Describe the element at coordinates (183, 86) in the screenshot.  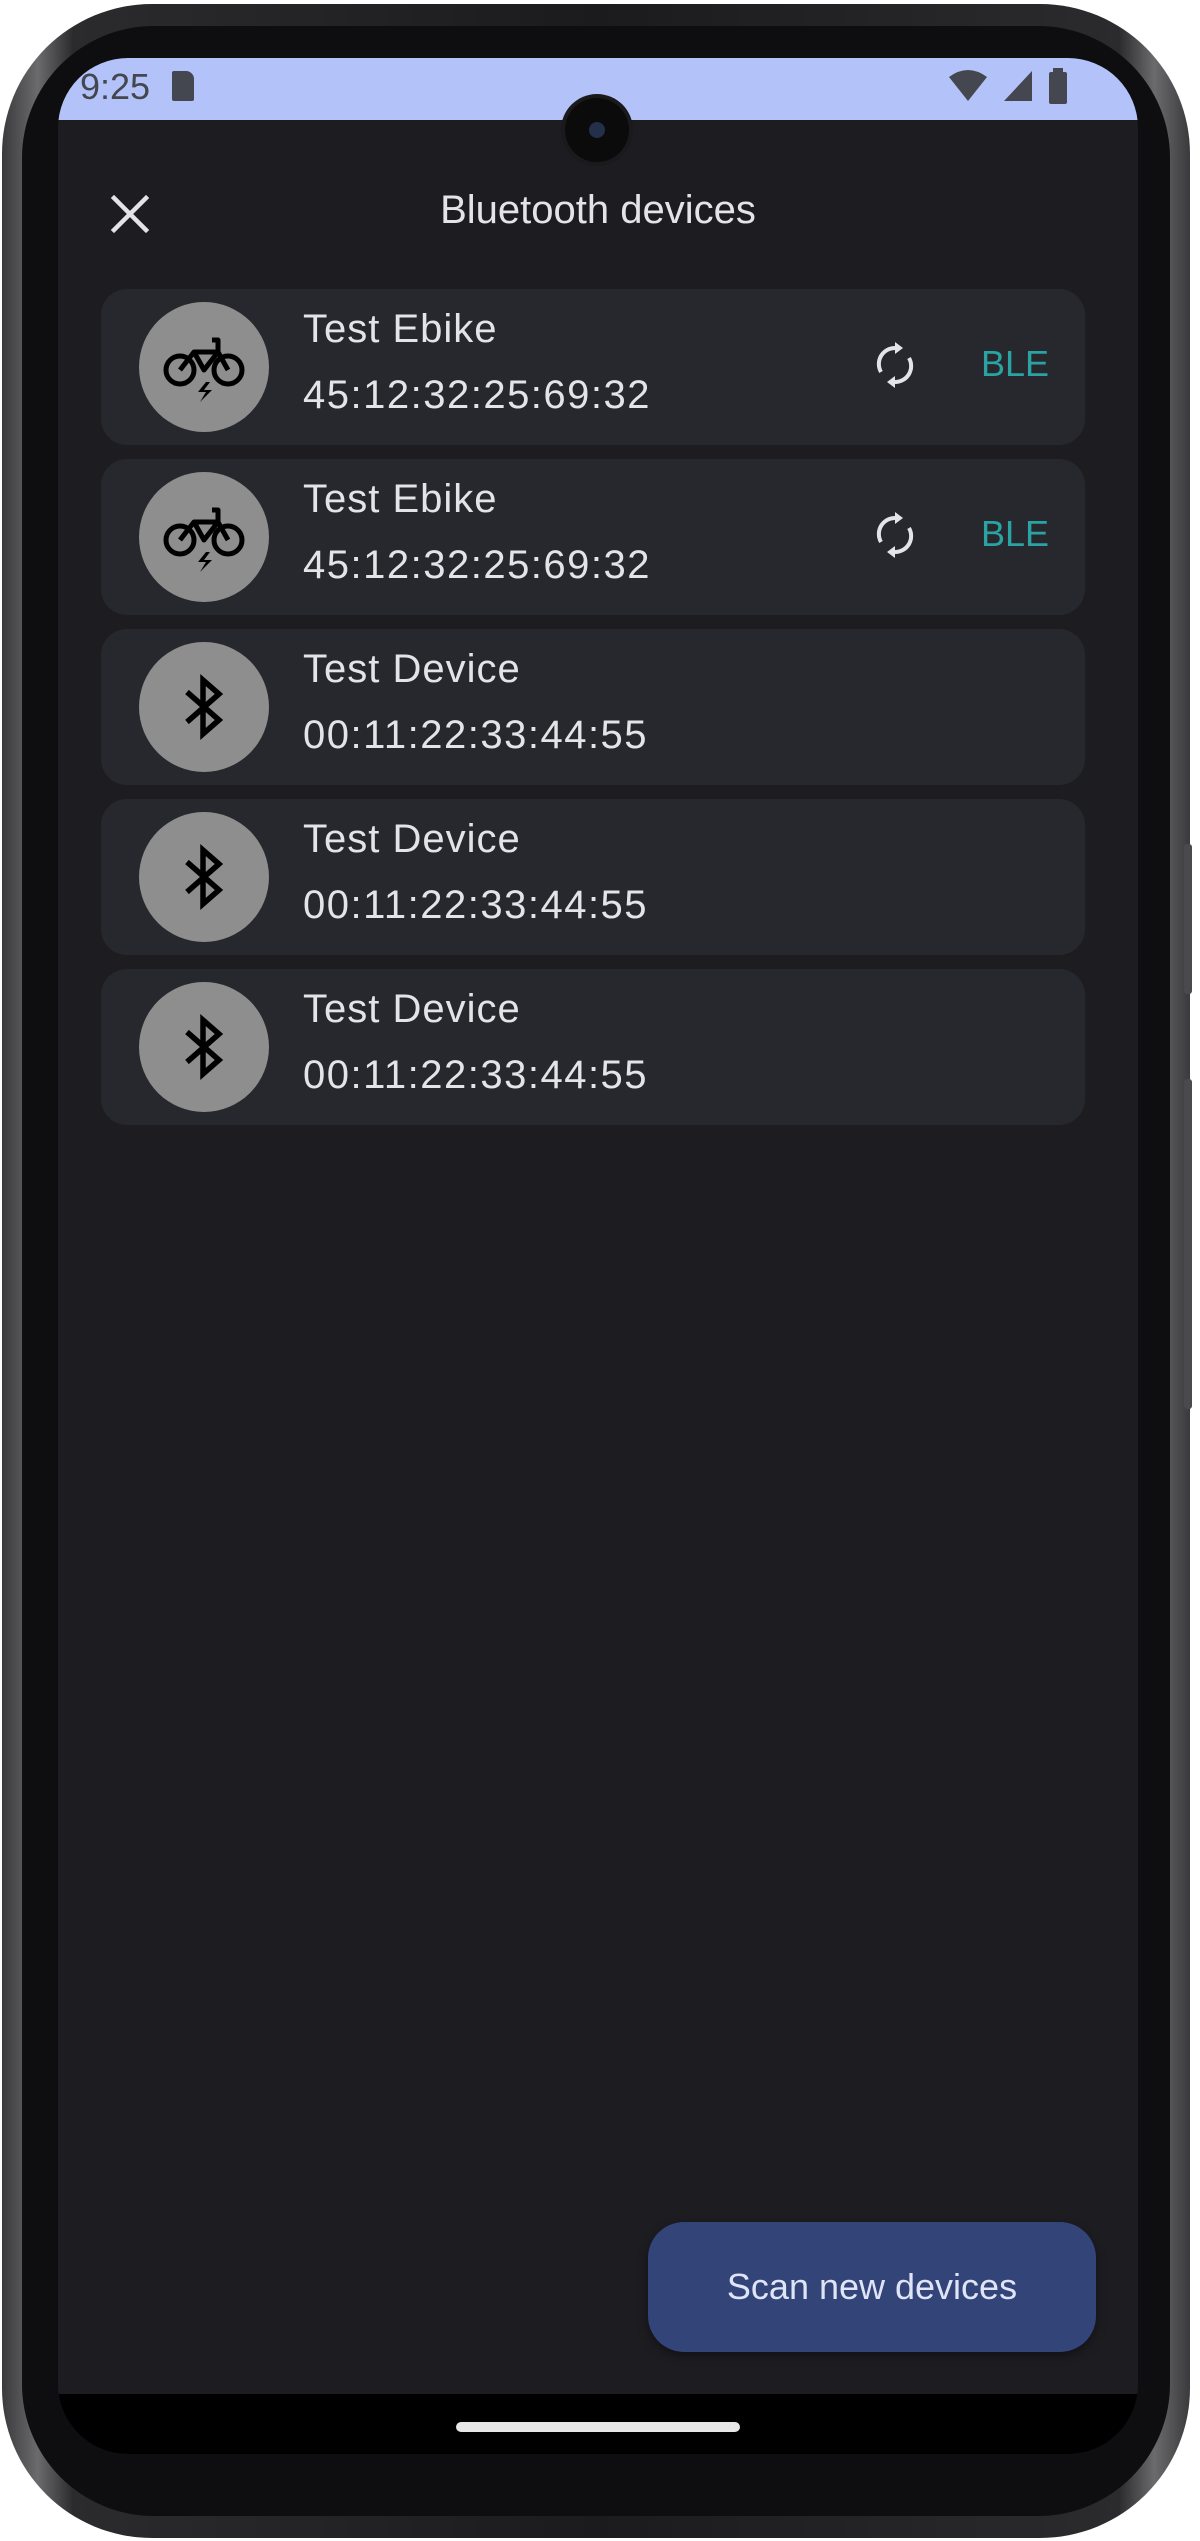
I see `sd-card-icon` at that location.